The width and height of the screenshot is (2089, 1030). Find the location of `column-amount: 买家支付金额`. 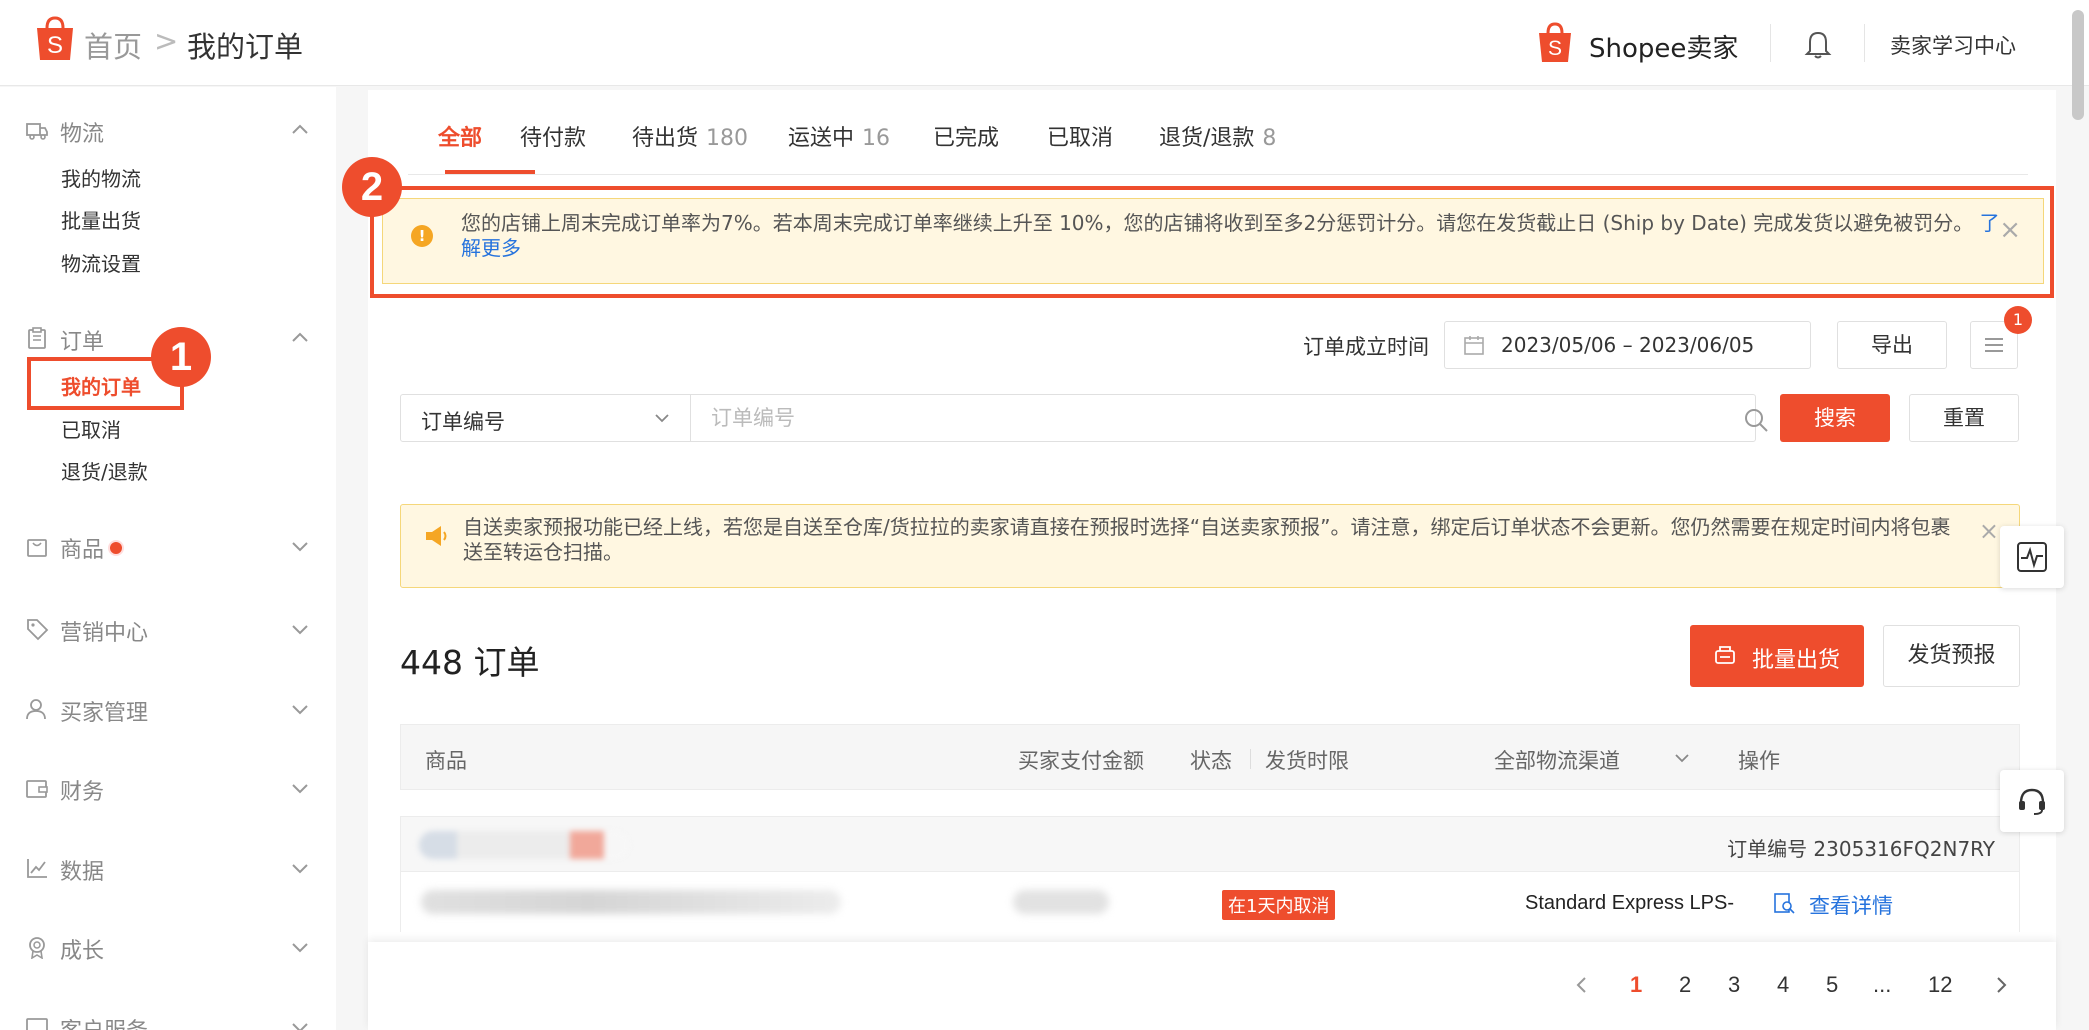

column-amount: 买家支付金额 is located at coordinates (1081, 761).